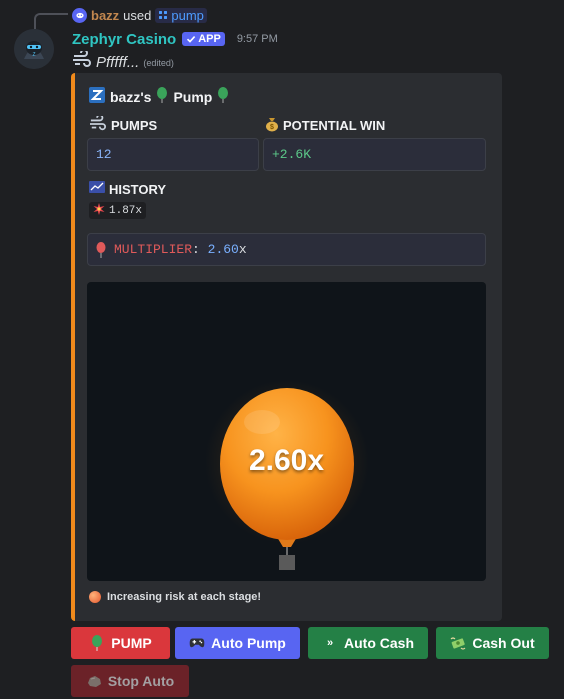 Image resolution: width=564 pixels, height=699 pixels. Describe the element at coordinates (163, 15) in the screenshot. I see `command-grid-icon` at that location.